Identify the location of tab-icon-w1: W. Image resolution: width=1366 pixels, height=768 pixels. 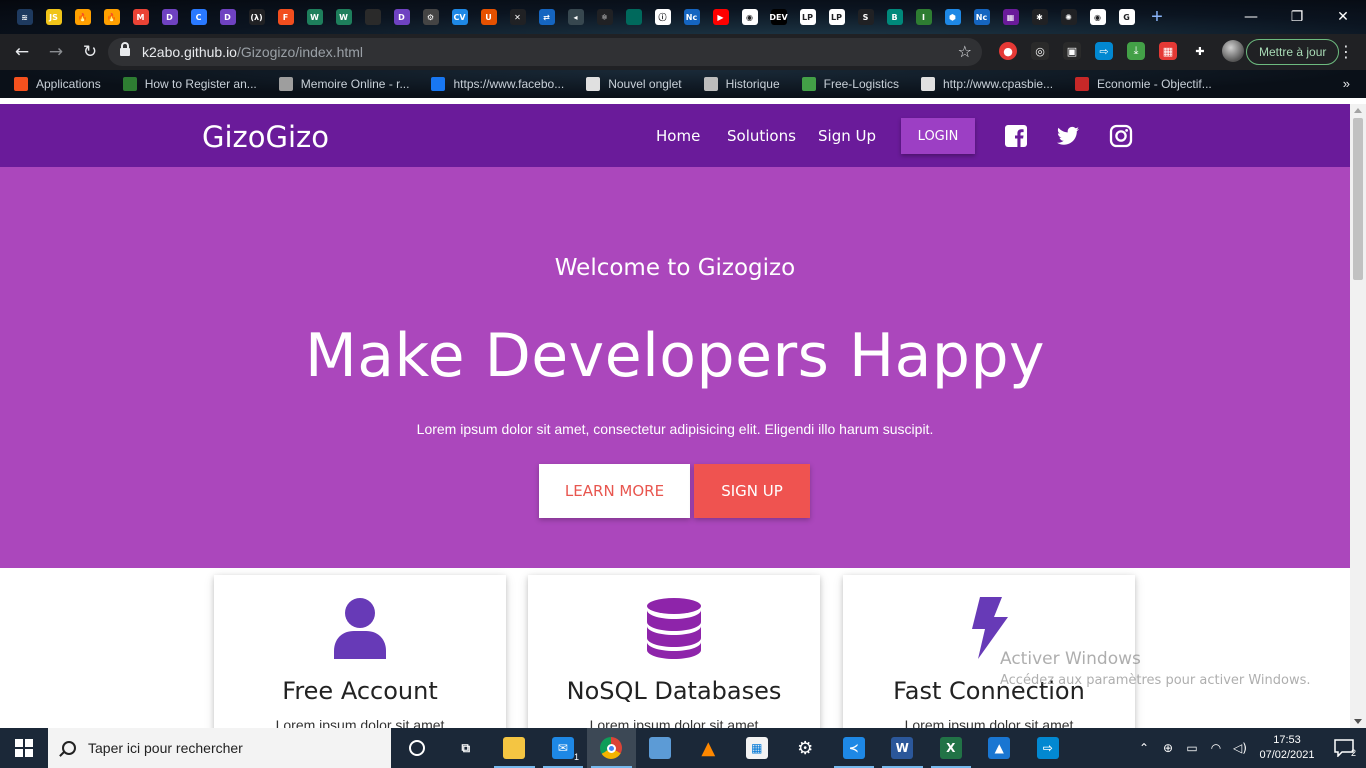
(314, 17).